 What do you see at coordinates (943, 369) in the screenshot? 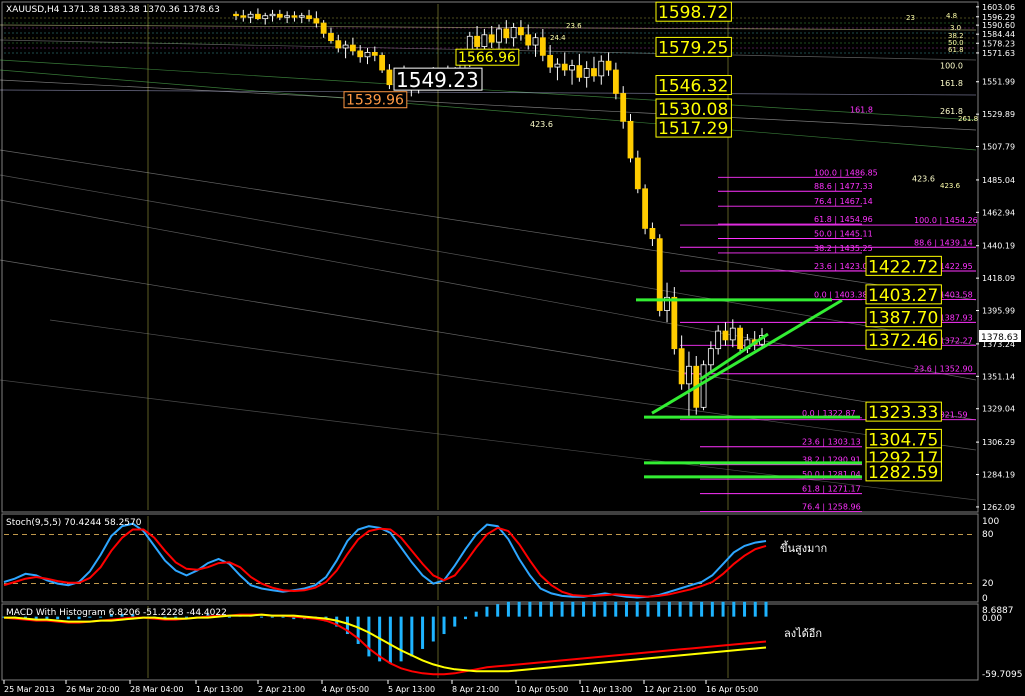
I see `fib-b-label-6: 23.6 | 1352.90` at bounding box center [943, 369].